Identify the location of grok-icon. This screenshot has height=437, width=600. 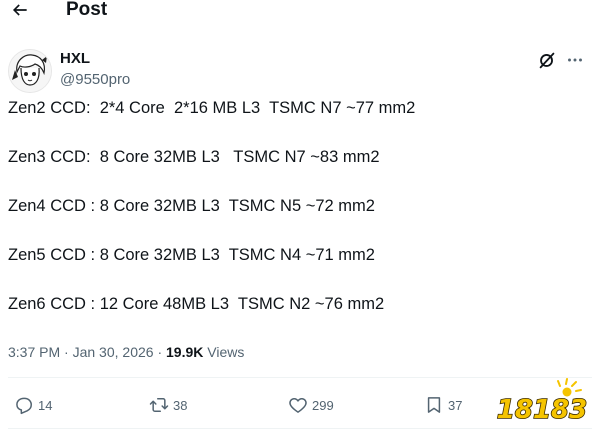
(547, 60).